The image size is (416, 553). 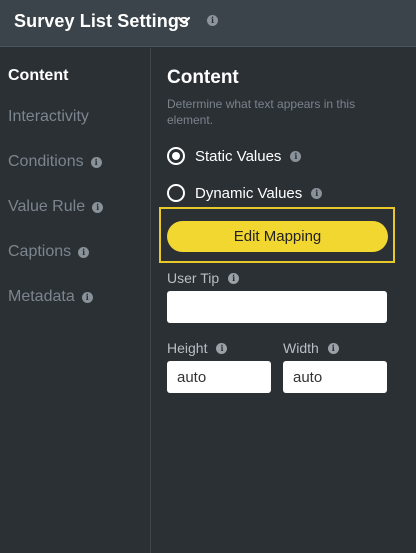 I want to click on field-label-text: Height, so click(x=187, y=348).